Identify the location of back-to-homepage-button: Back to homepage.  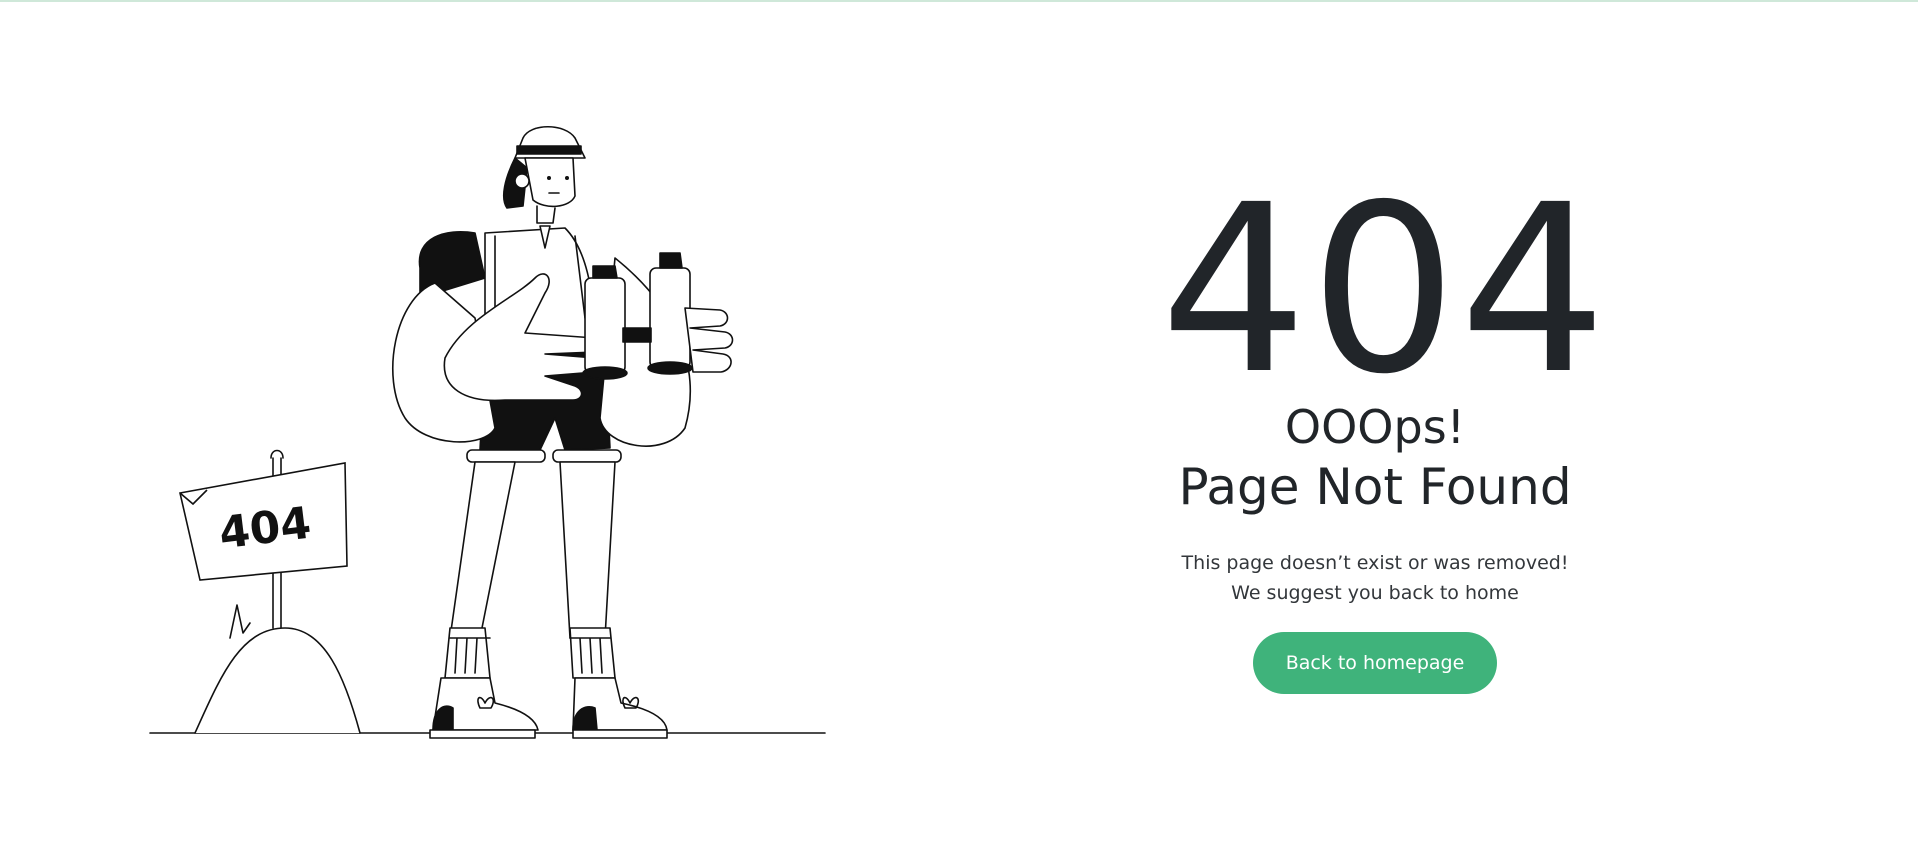
(1375, 663).